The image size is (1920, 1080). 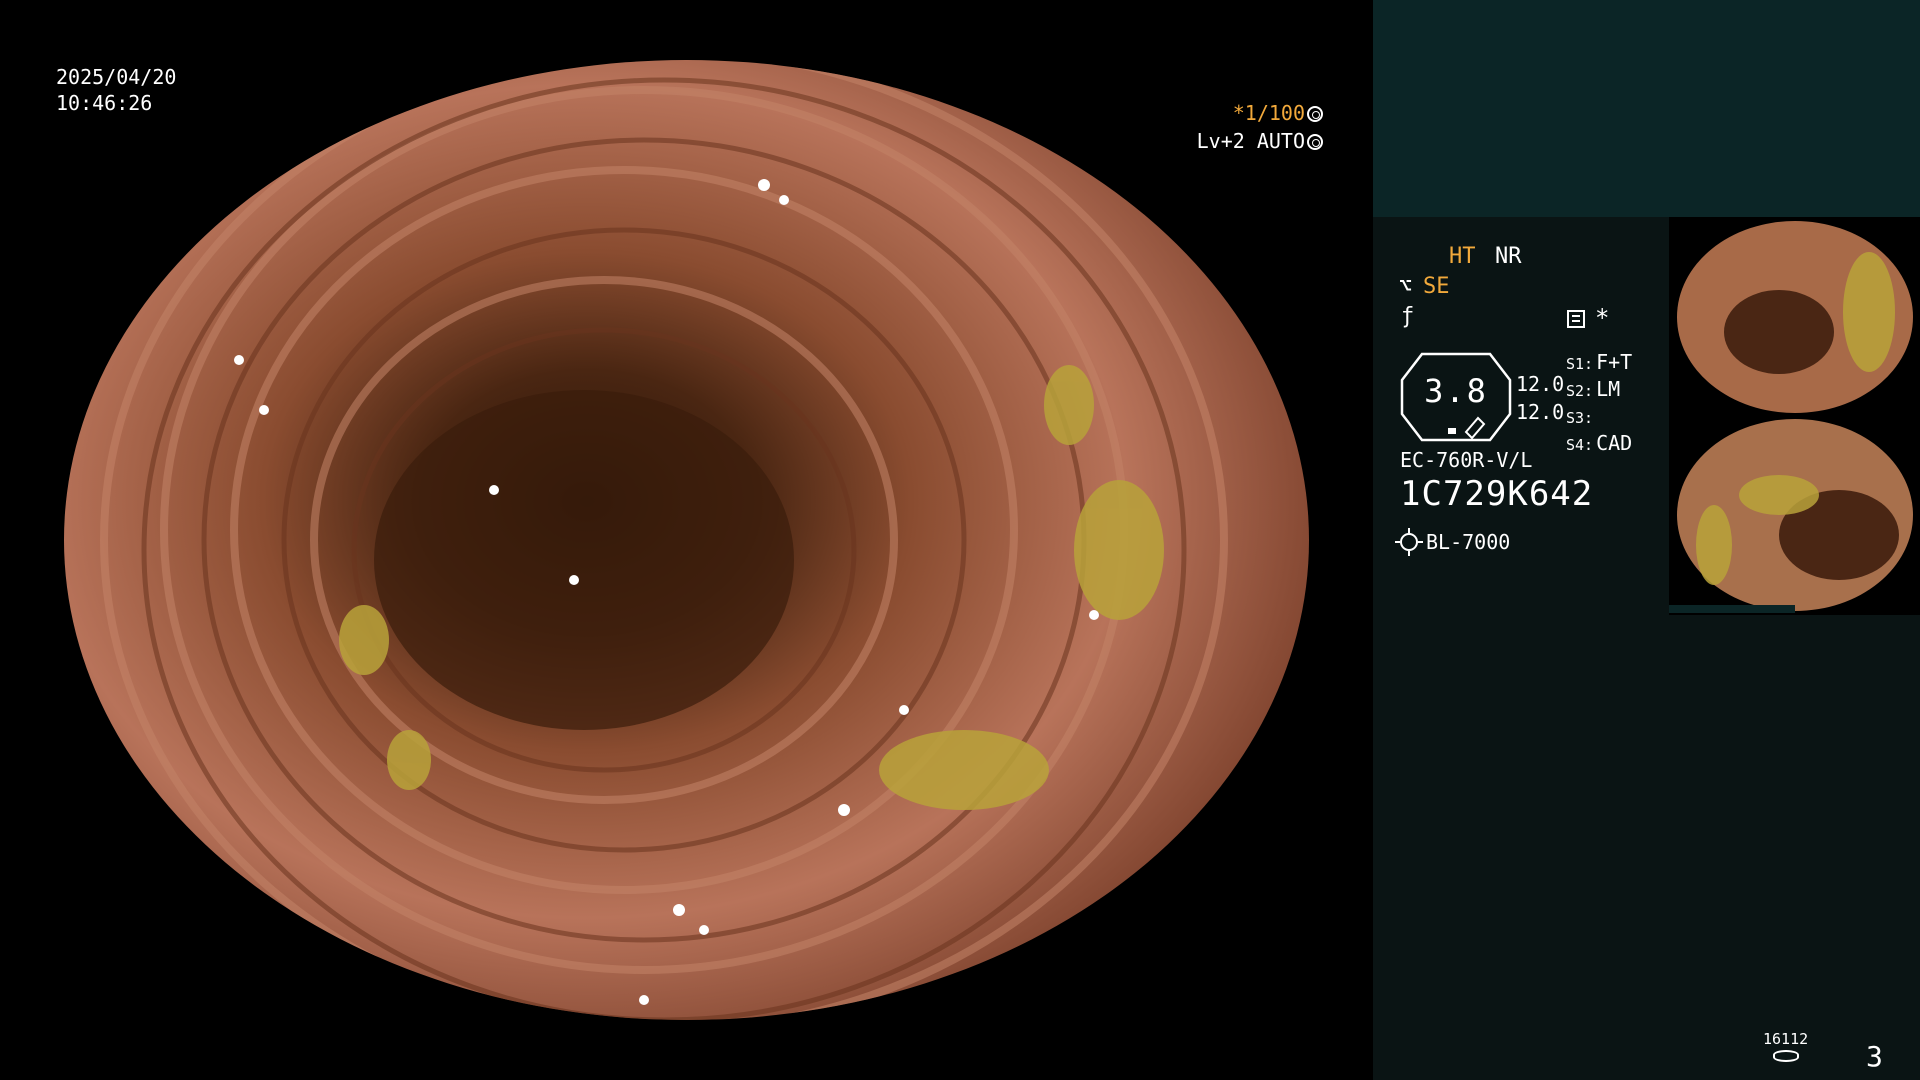 I want to click on light-icon, so click(x=1409, y=542).